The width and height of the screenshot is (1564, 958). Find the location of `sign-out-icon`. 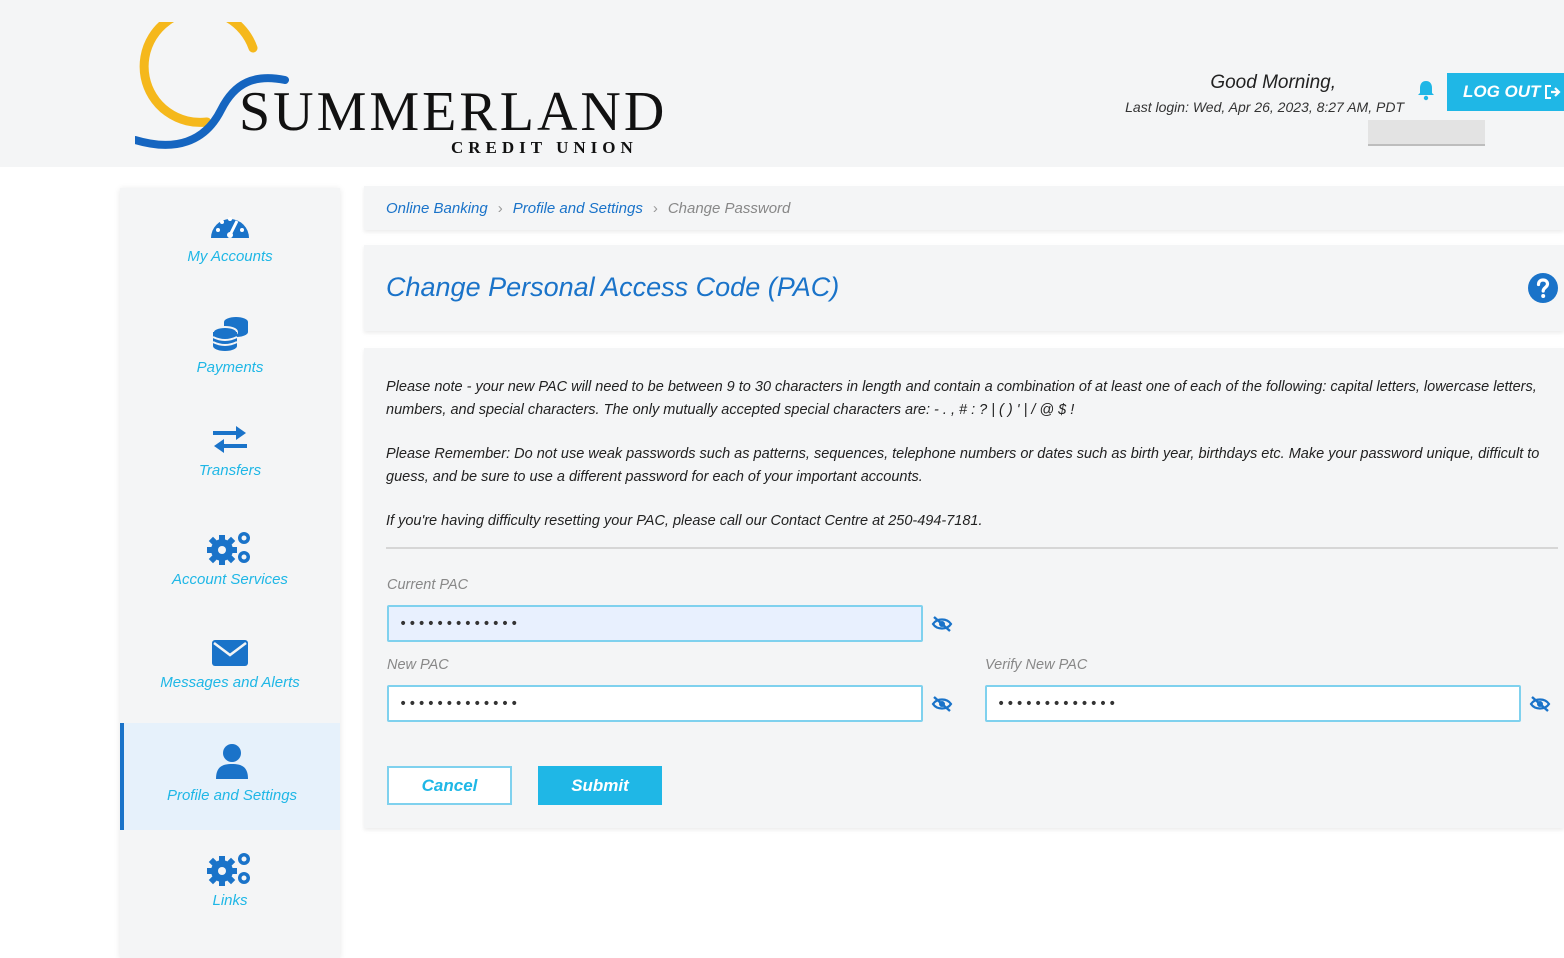

sign-out-icon is located at coordinates (1553, 92).